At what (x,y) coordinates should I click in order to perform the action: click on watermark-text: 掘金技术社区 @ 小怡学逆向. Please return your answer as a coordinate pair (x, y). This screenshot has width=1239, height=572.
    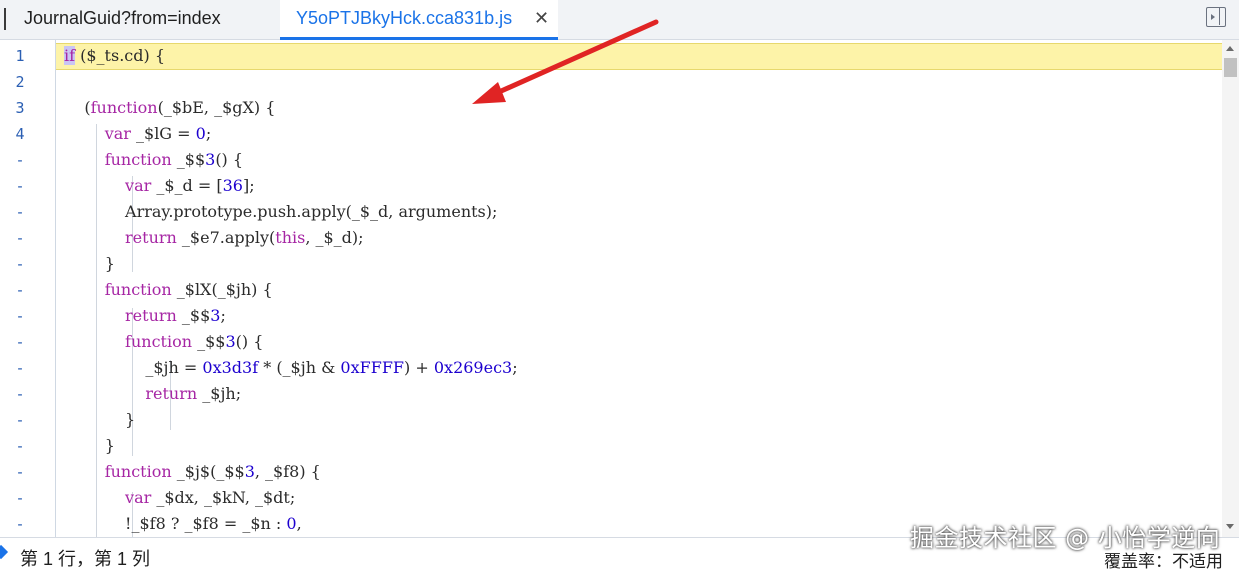
    Looking at the image, I should click on (1065, 538).